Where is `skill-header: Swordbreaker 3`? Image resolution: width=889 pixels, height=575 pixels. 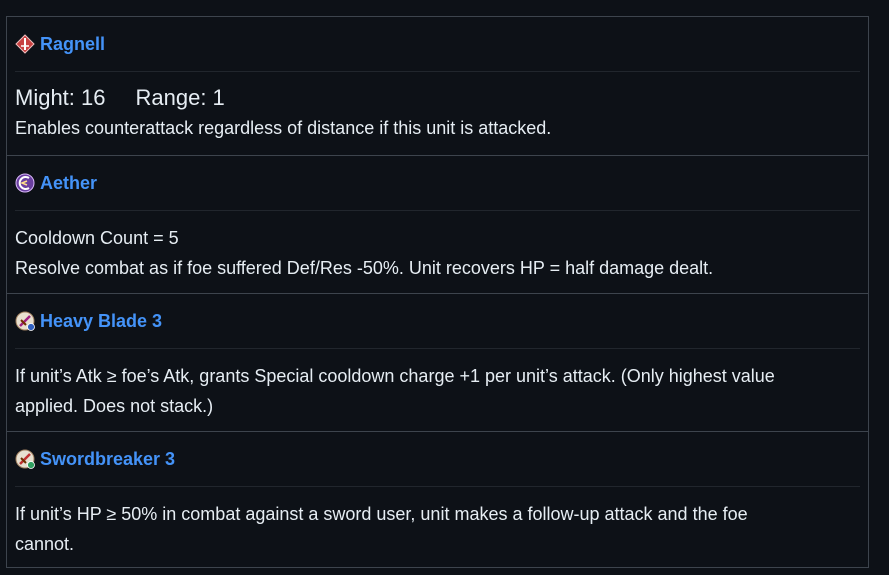 skill-header: Swordbreaker 3 is located at coordinates (437, 459).